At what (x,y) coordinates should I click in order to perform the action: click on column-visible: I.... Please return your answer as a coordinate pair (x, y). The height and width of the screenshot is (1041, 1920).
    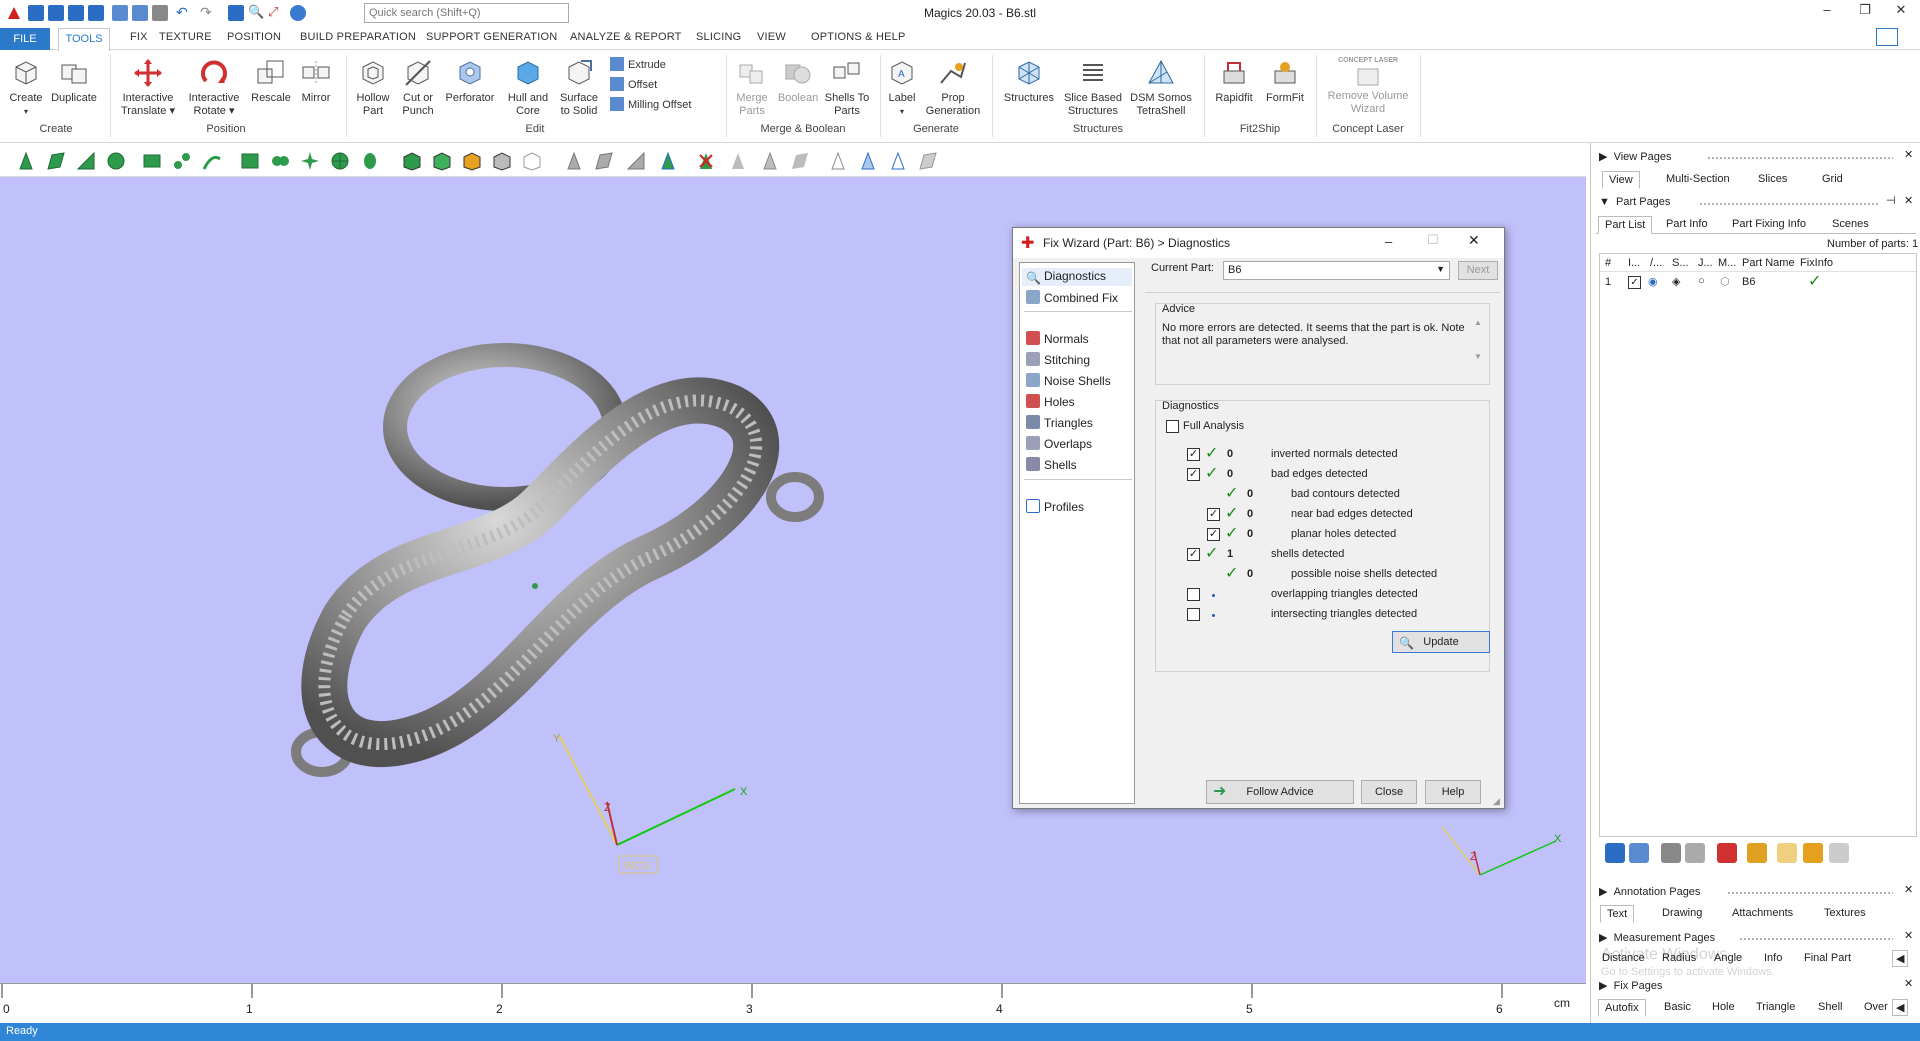
    Looking at the image, I should click on (1634, 263).